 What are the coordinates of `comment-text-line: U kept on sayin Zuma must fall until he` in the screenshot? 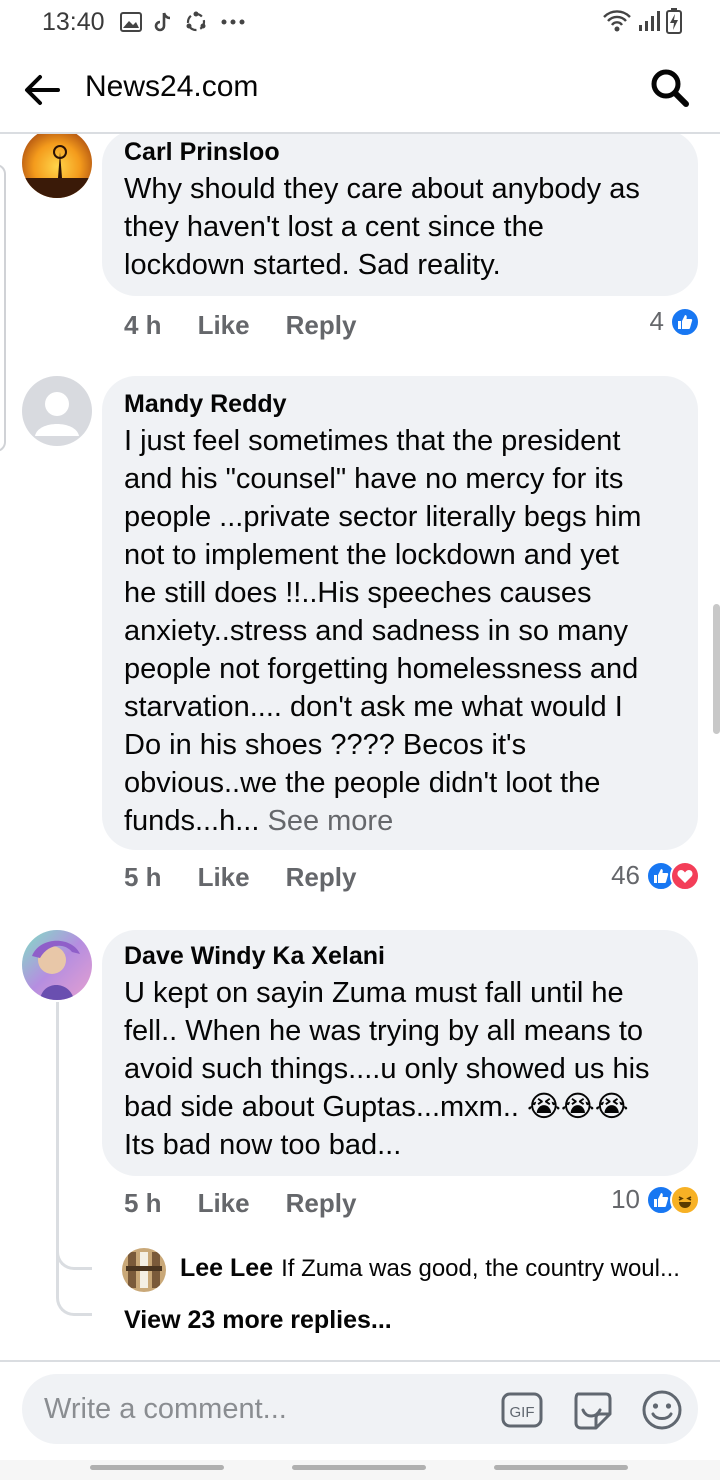 It's located at (374, 993).